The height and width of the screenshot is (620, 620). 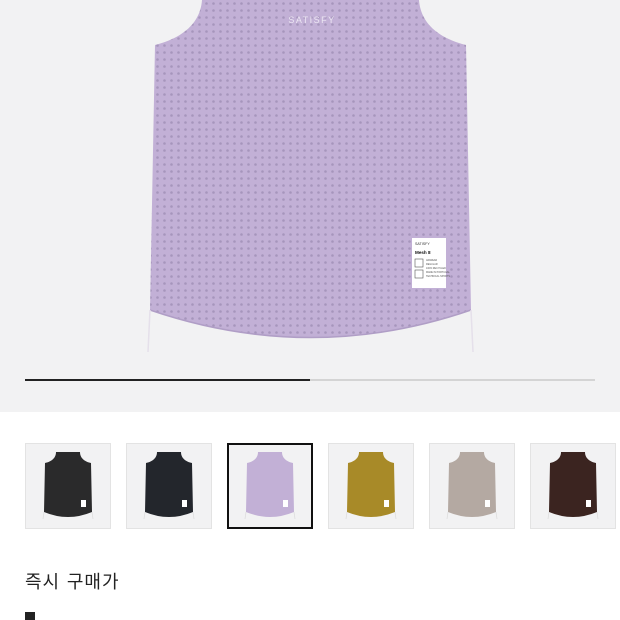 What do you see at coordinates (438, 272) in the screenshot?
I see `svg-text: MADE IN PORTUGAL` at bounding box center [438, 272].